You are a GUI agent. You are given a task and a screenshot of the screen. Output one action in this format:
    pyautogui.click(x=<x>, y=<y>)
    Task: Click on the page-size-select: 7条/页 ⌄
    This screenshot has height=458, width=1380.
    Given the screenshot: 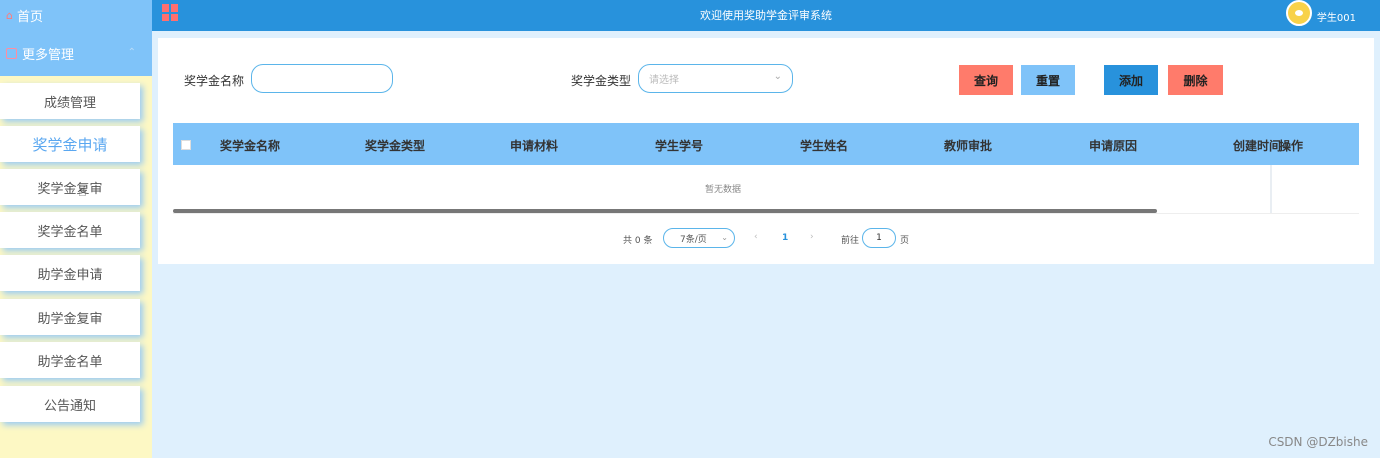 What is the action you would take?
    pyautogui.click(x=699, y=238)
    